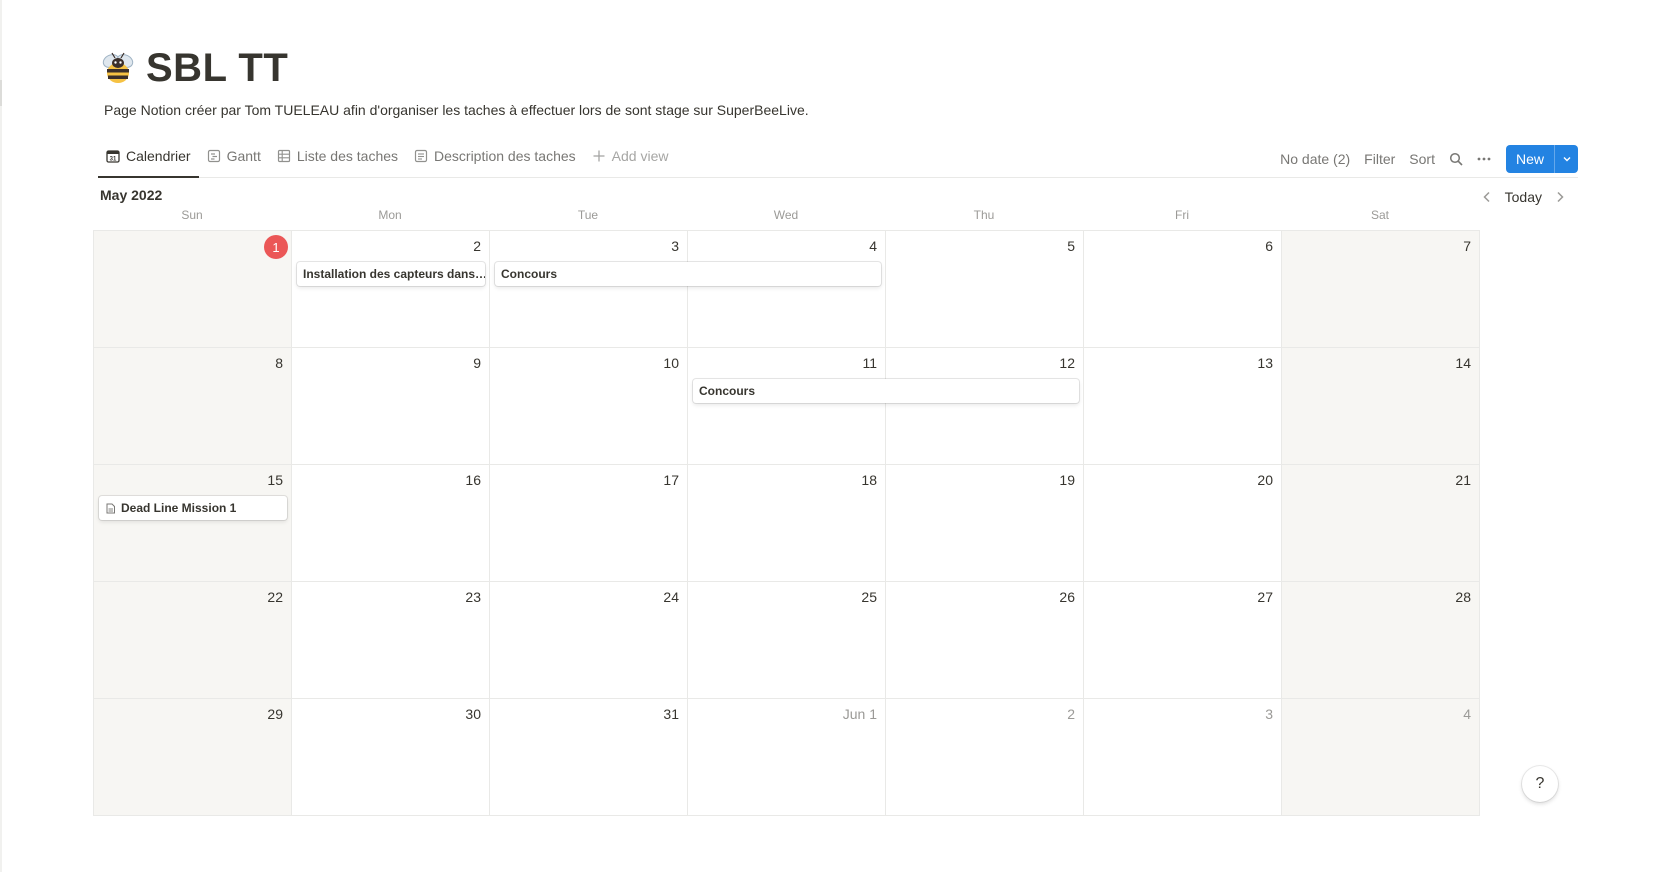  I want to click on add-view-label: Add view, so click(640, 156).